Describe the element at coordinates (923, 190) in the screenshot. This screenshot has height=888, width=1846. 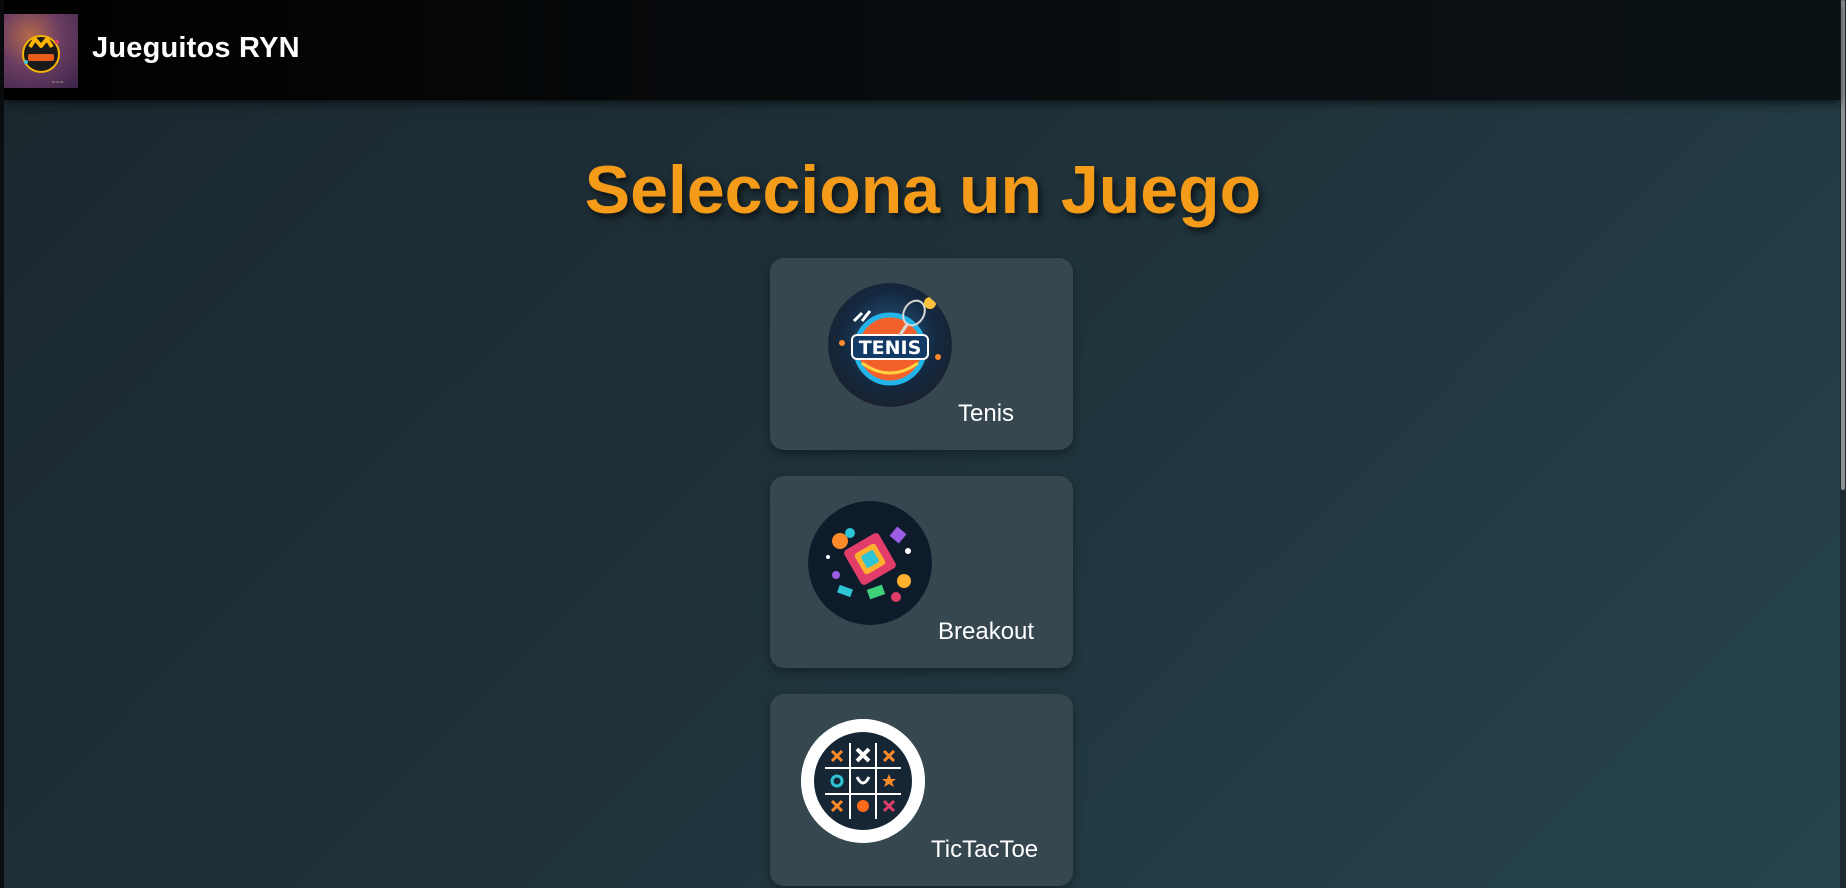
I see `page-title: Selecciona un Juego` at that location.